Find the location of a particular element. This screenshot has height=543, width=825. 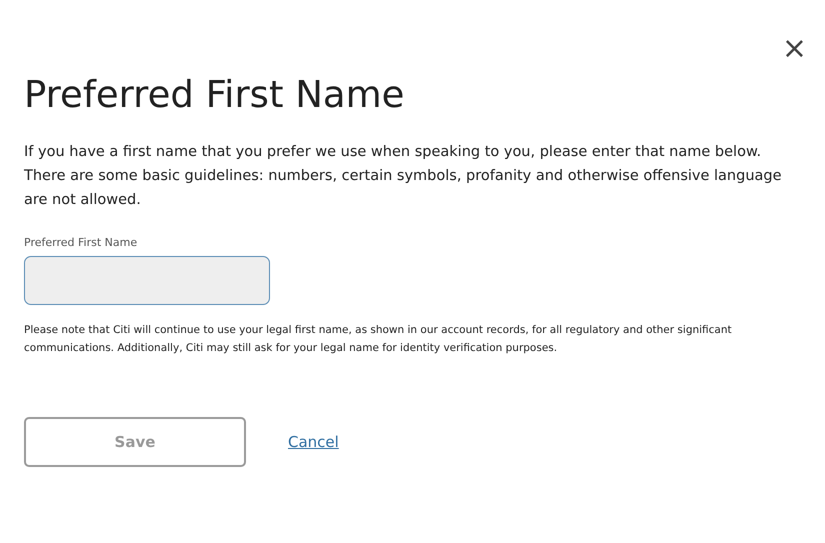

intro-text: If you have a first name that you prefer we use when speaking to you, please enter that name below. There are some basic guidelines: numbers, certain symbols, profanity and otherwise offensive language are not allowed. is located at coordinates (403, 176).